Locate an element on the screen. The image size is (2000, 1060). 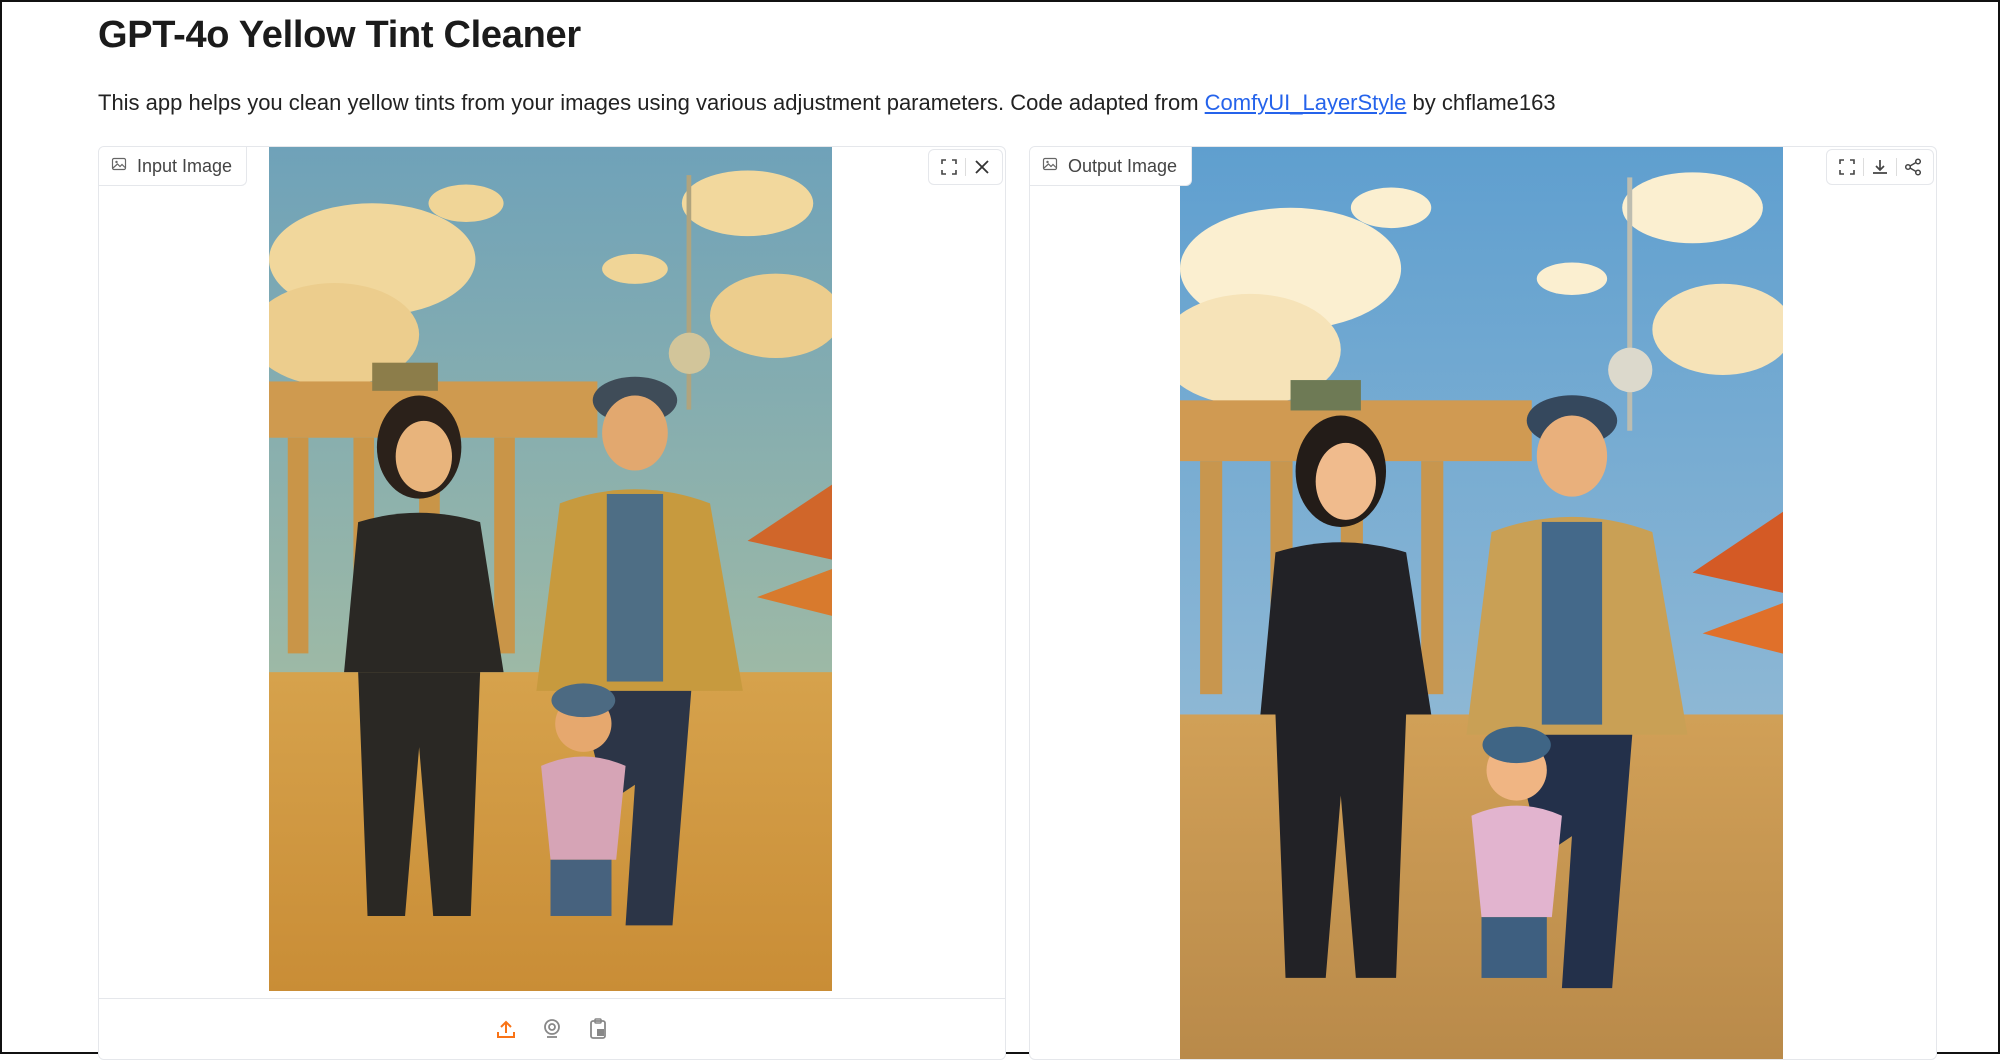
page-title: GPT-4o Yellow Tint Cleaner is located at coordinates (339, 35).